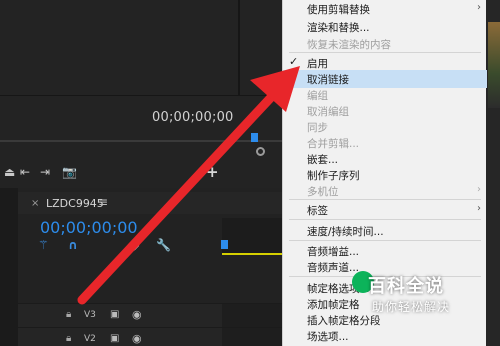  I want to click on work-area-bar, so click(252, 254).